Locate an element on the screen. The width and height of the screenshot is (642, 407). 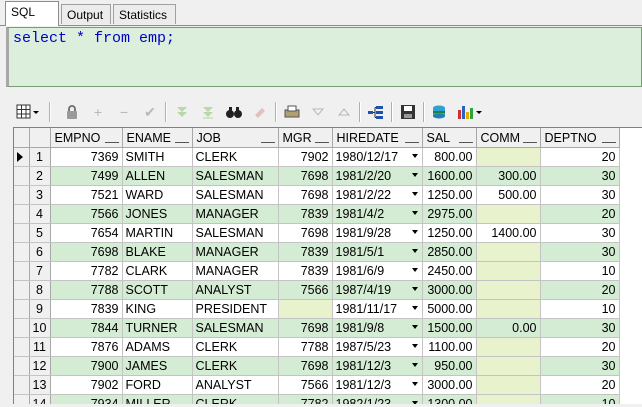
sort-desc-icon is located at coordinates (318, 112).